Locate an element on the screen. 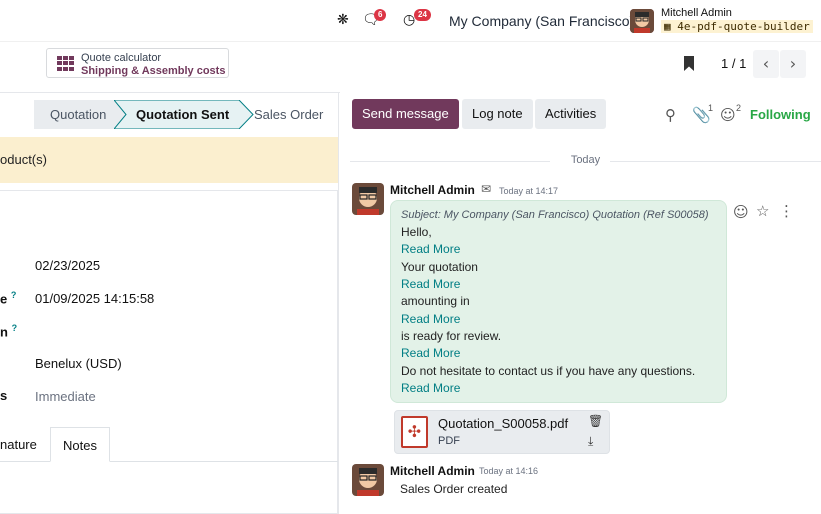 This screenshot has width=821, height=514. expiration-date-value: 02/23/2025 is located at coordinates (67, 265).